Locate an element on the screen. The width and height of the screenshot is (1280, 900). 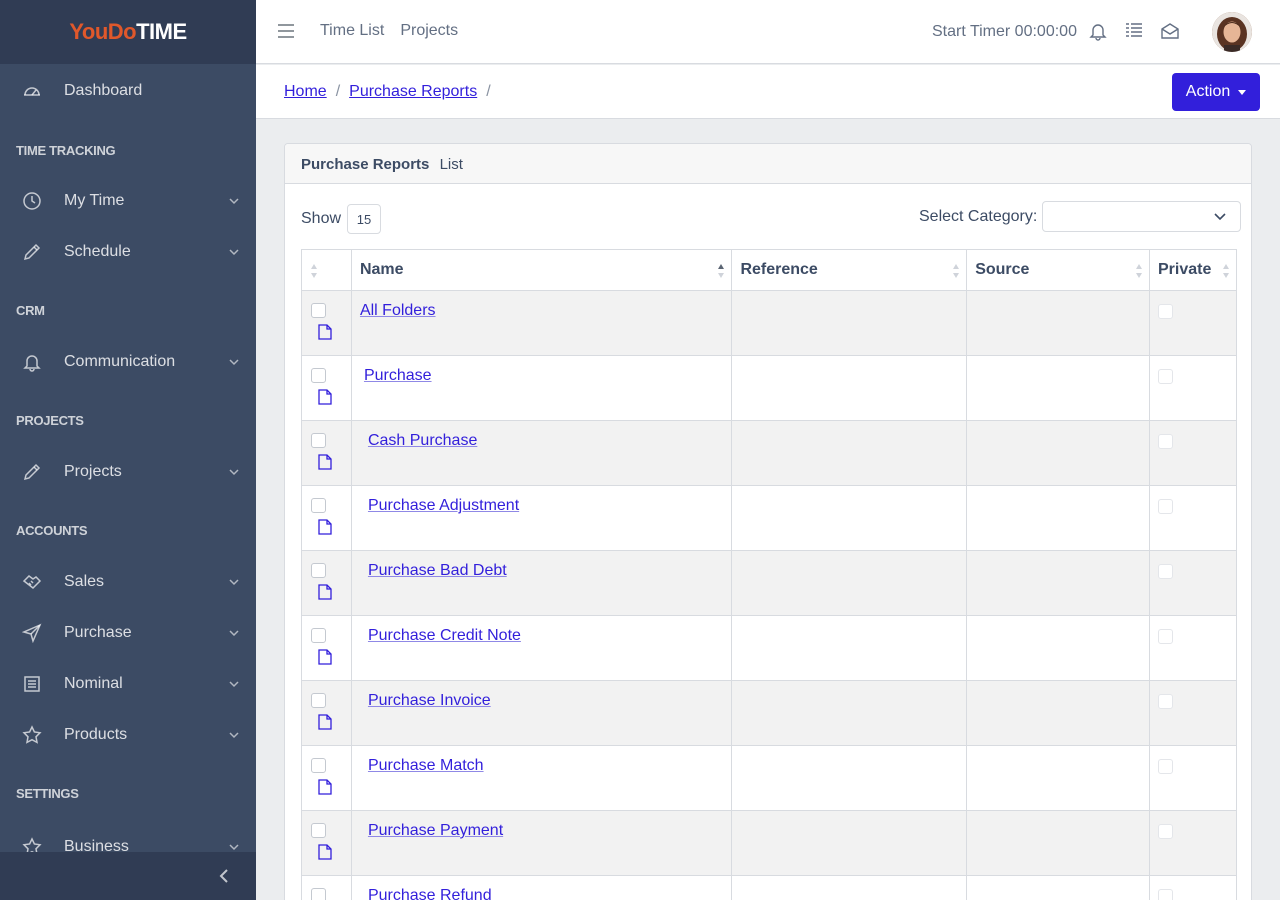
sidebar-item-products: Products is located at coordinates (128, 734).